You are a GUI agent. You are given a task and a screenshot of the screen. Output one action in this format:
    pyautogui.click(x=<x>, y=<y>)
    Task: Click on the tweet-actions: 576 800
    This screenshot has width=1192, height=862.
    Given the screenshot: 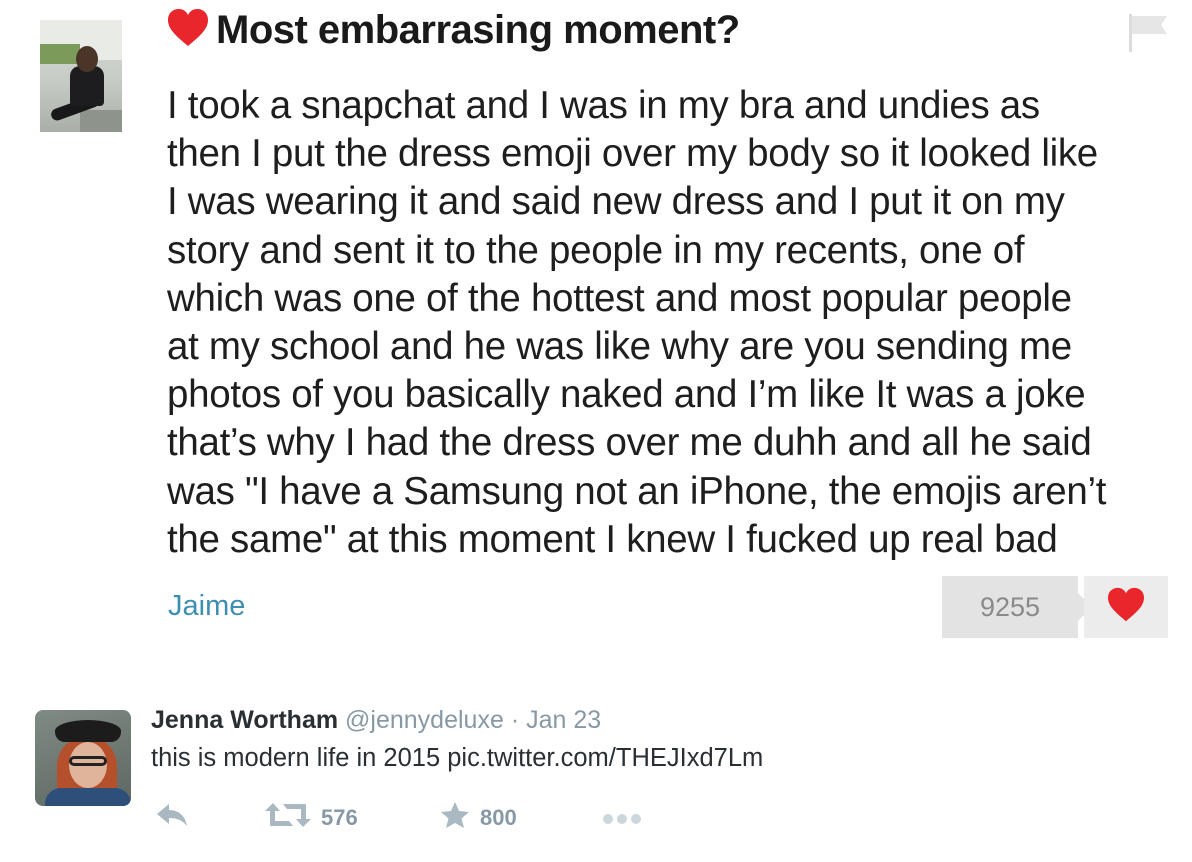 What is the action you would take?
    pyautogui.click(x=596, y=818)
    